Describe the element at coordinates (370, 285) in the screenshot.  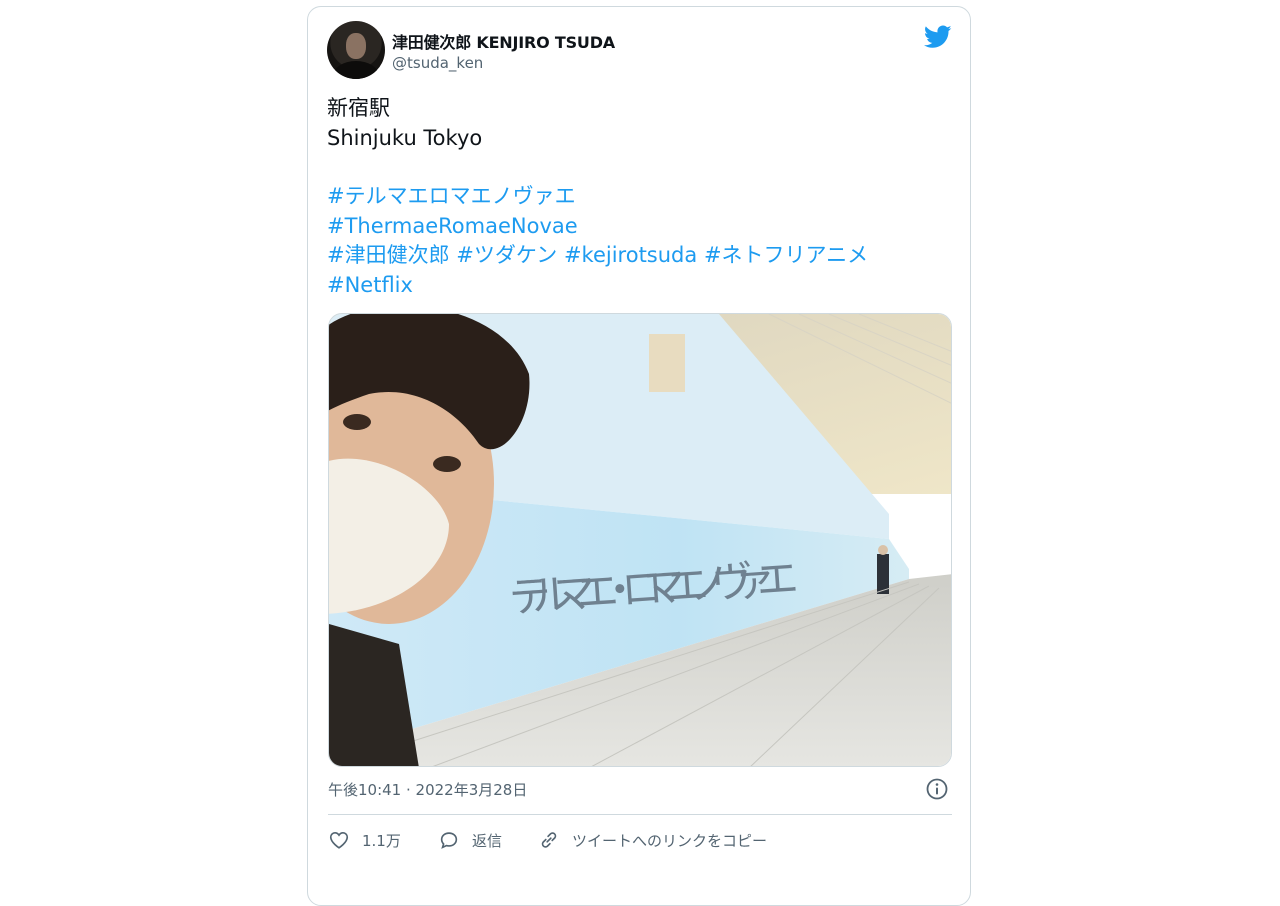
I see `hashtag-link: #Netflix` at that location.